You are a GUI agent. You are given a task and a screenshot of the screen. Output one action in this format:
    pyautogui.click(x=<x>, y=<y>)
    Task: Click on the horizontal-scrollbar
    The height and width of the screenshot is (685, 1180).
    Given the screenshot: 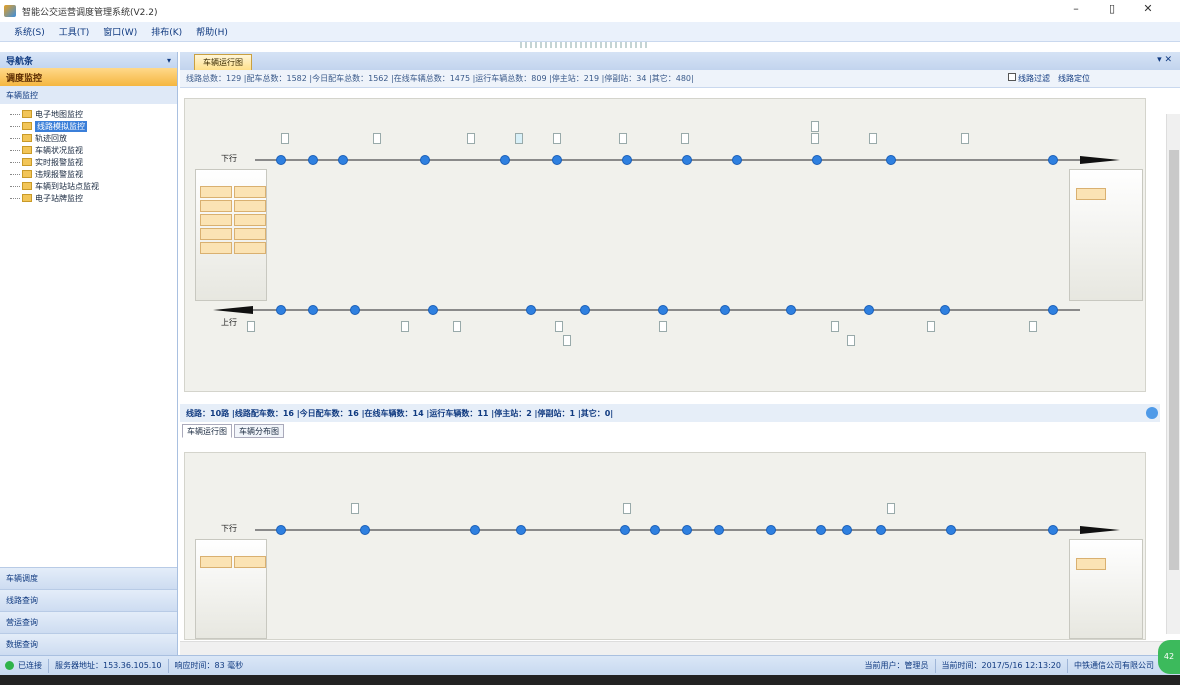 What is the action you would take?
    pyautogui.click(x=673, y=648)
    